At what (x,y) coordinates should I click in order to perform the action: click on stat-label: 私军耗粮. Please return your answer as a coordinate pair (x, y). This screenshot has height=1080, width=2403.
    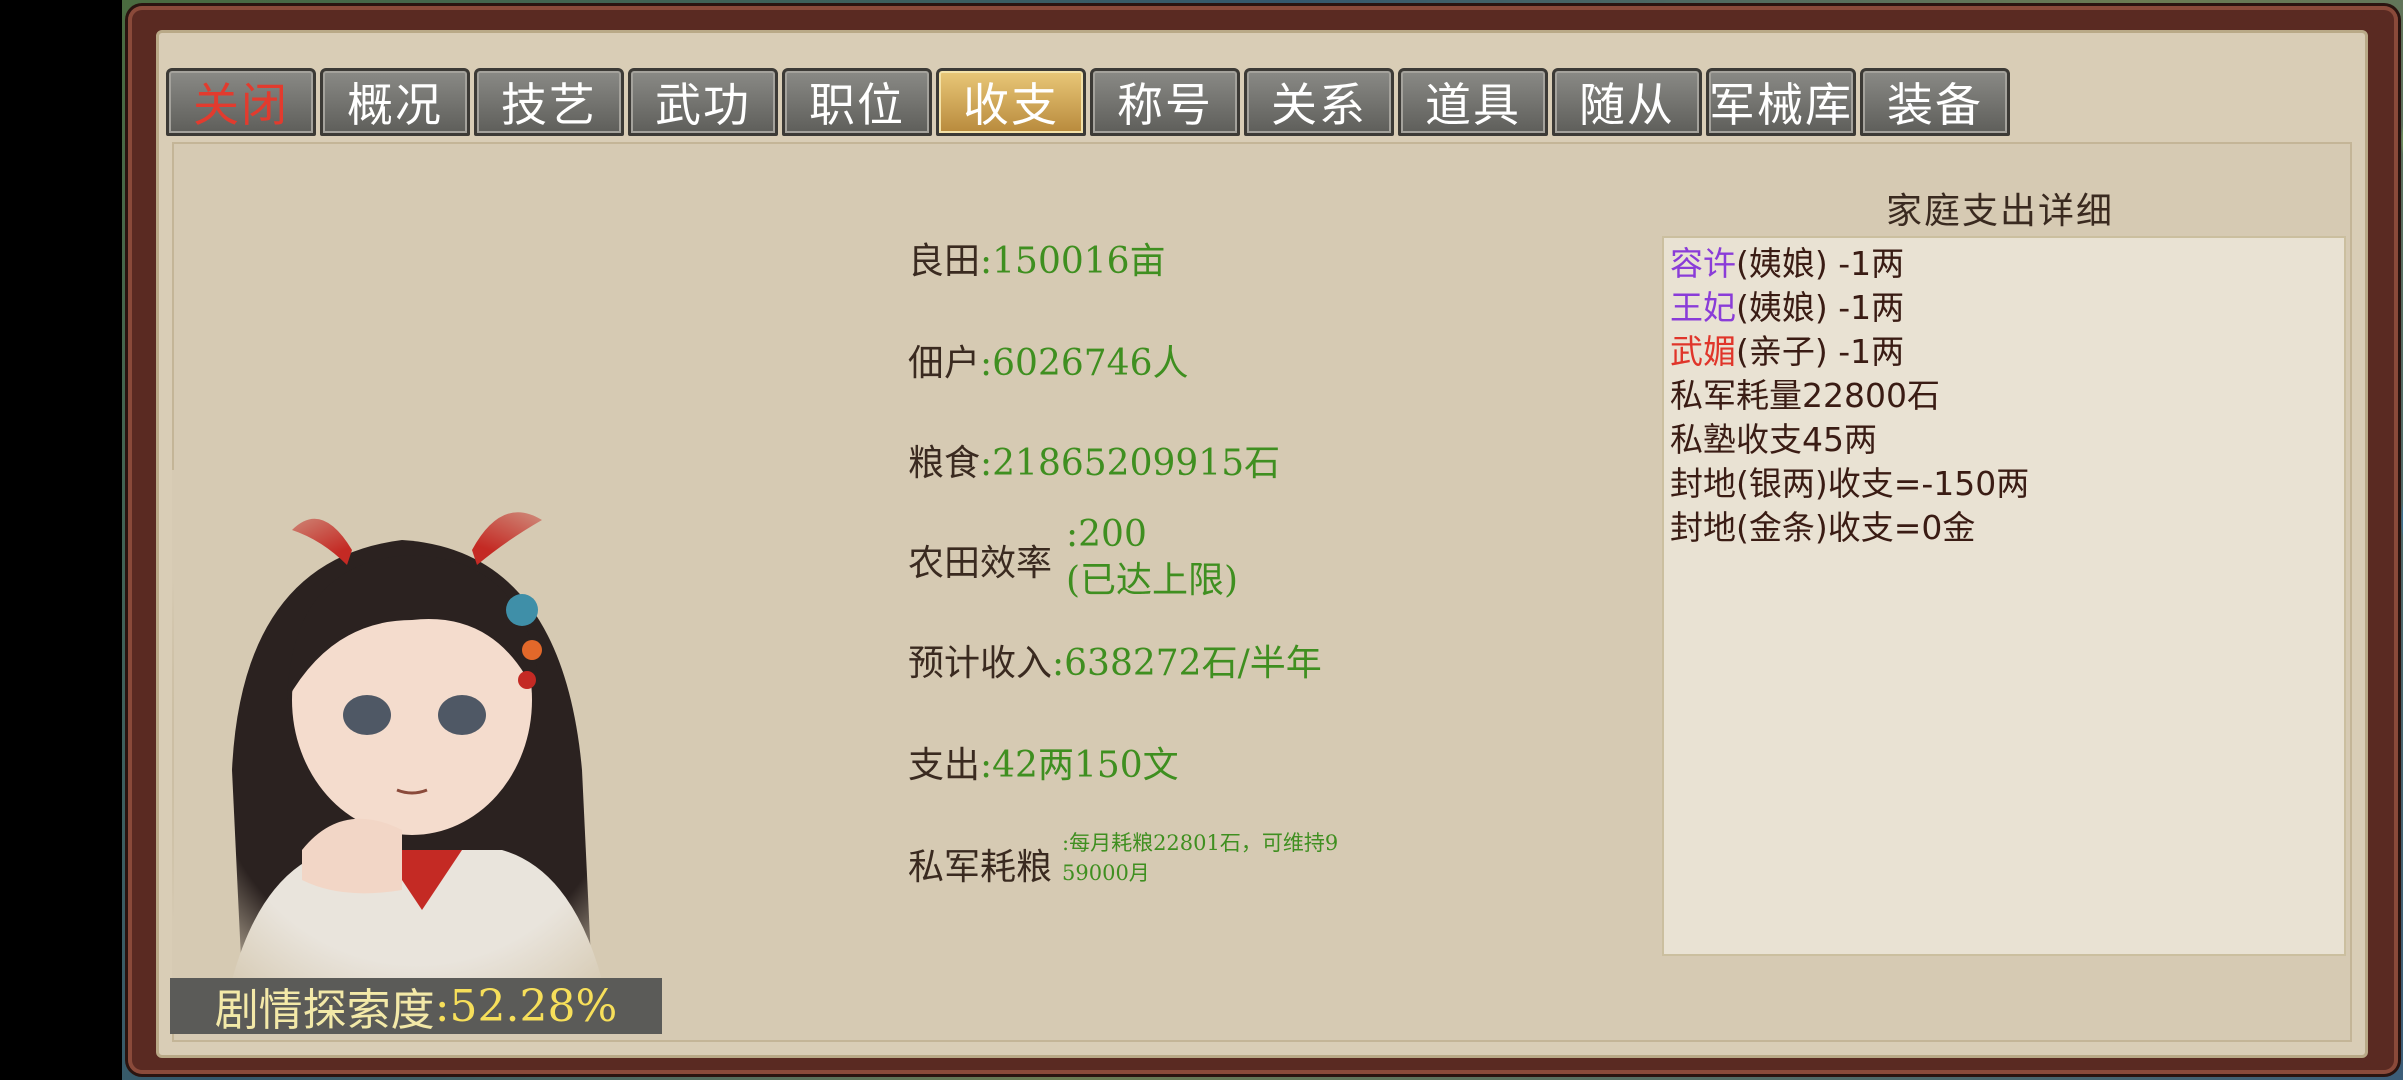
    Looking at the image, I should click on (980, 867).